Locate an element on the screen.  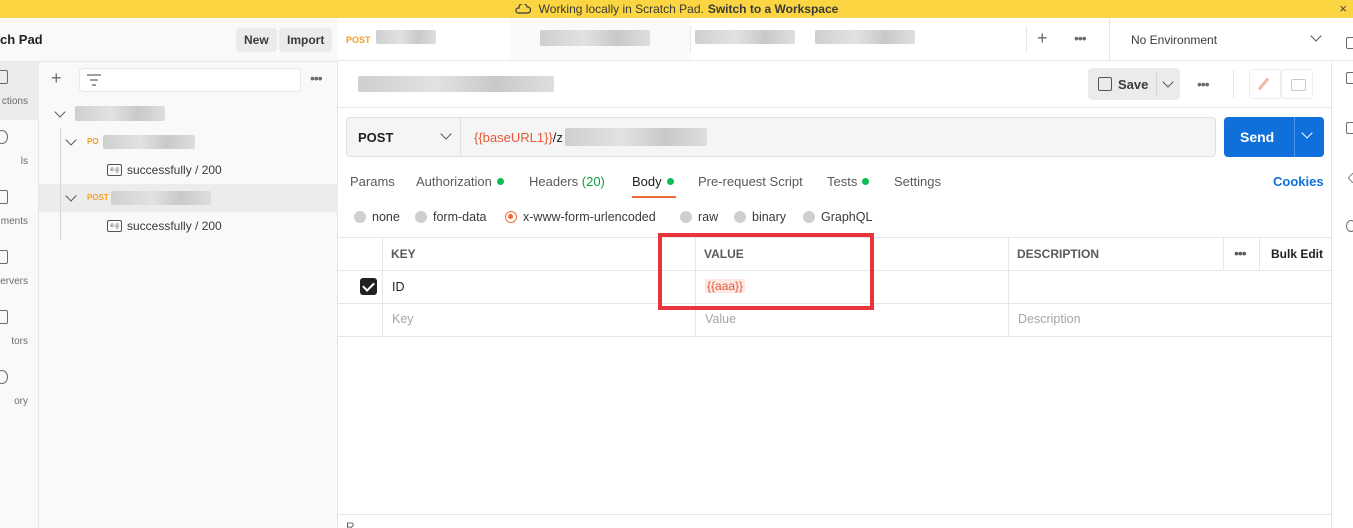
tab-settings: Settings is located at coordinates (917, 187).